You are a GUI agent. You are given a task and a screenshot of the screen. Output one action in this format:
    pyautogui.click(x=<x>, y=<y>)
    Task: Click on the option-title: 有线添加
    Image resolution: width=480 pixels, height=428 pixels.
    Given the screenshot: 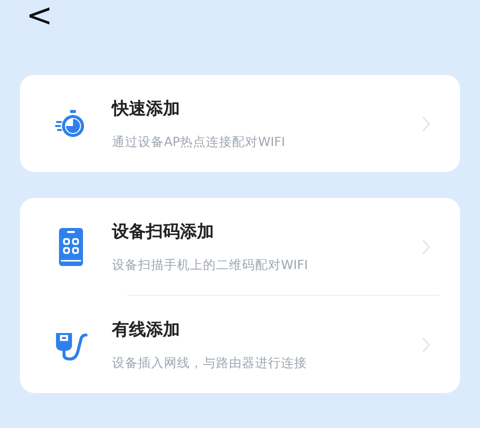 What is the action you would take?
    pyautogui.click(x=146, y=329)
    